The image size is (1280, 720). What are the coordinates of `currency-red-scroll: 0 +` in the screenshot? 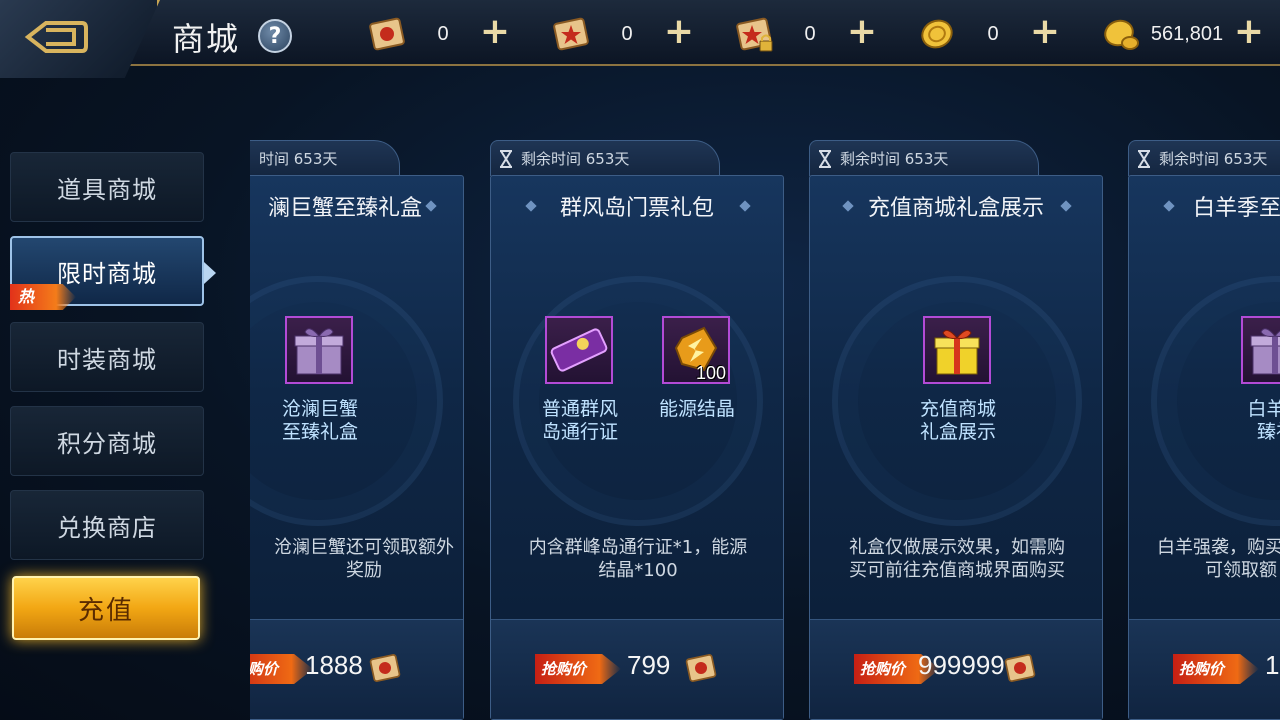 It's located at (439, 34).